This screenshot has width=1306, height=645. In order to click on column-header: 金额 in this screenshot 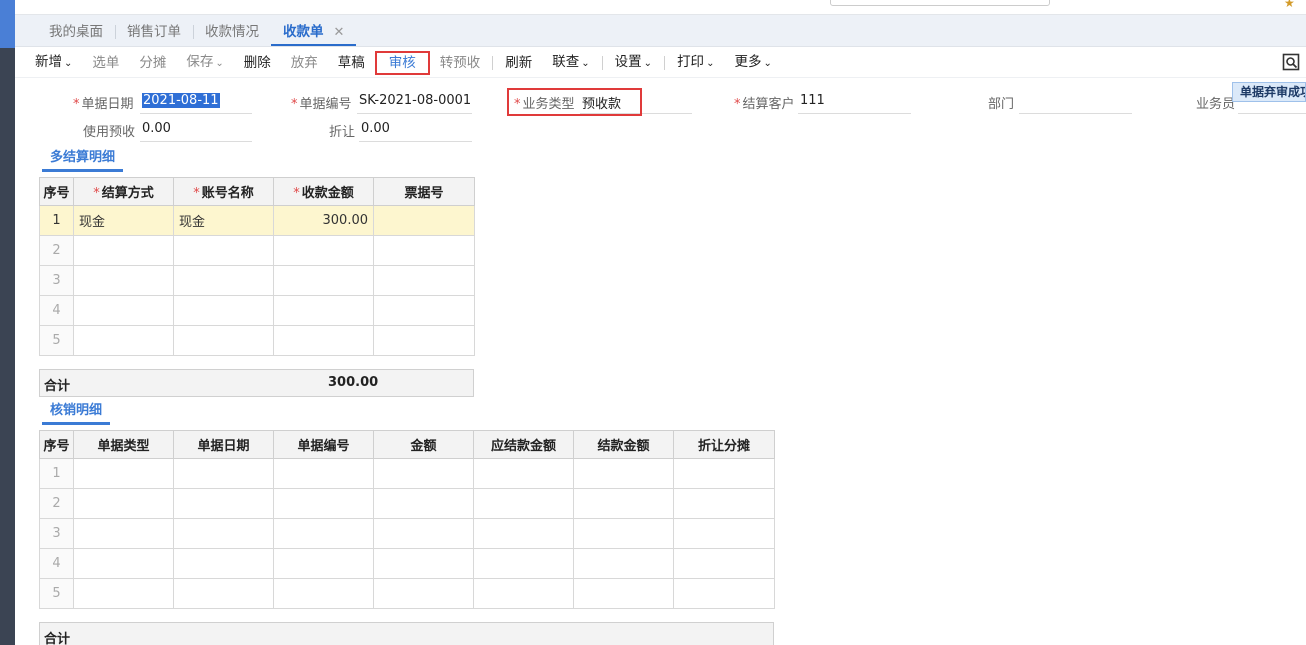, I will do `click(423, 444)`.